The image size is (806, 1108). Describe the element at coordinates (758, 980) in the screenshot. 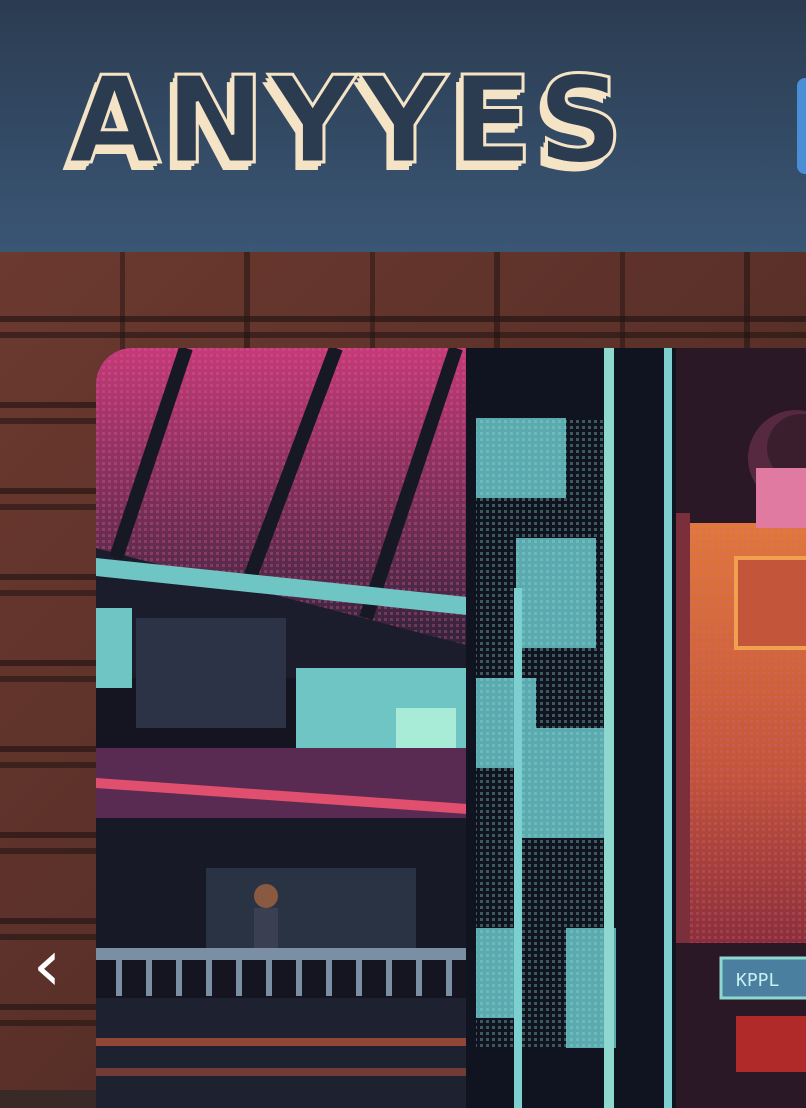

I see `slide-sign-text: KPPL` at that location.